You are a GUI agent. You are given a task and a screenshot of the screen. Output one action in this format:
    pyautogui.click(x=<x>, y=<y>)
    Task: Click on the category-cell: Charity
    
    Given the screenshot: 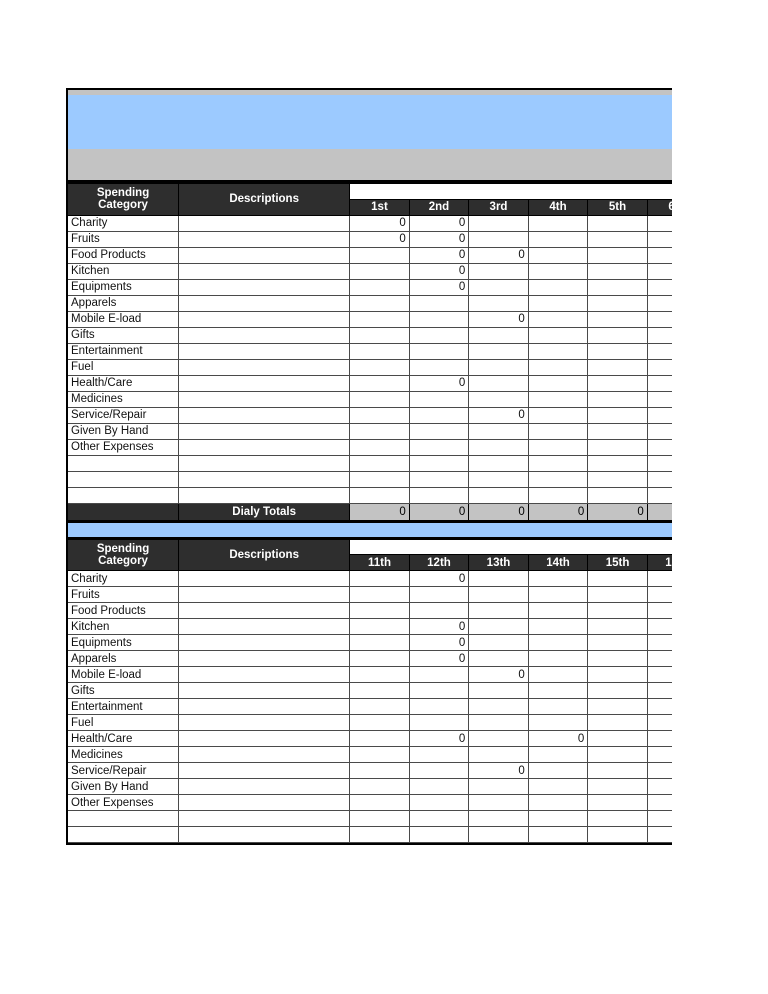 What is the action you would take?
    pyautogui.click(x=123, y=578)
    